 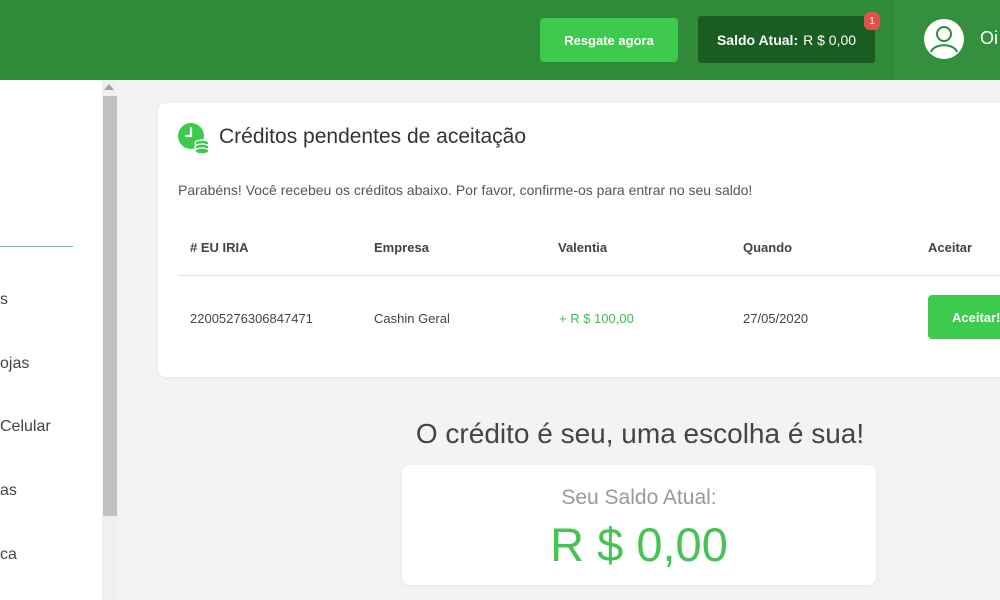 What do you see at coordinates (110, 306) in the screenshot?
I see `scrollbar-thumb` at bounding box center [110, 306].